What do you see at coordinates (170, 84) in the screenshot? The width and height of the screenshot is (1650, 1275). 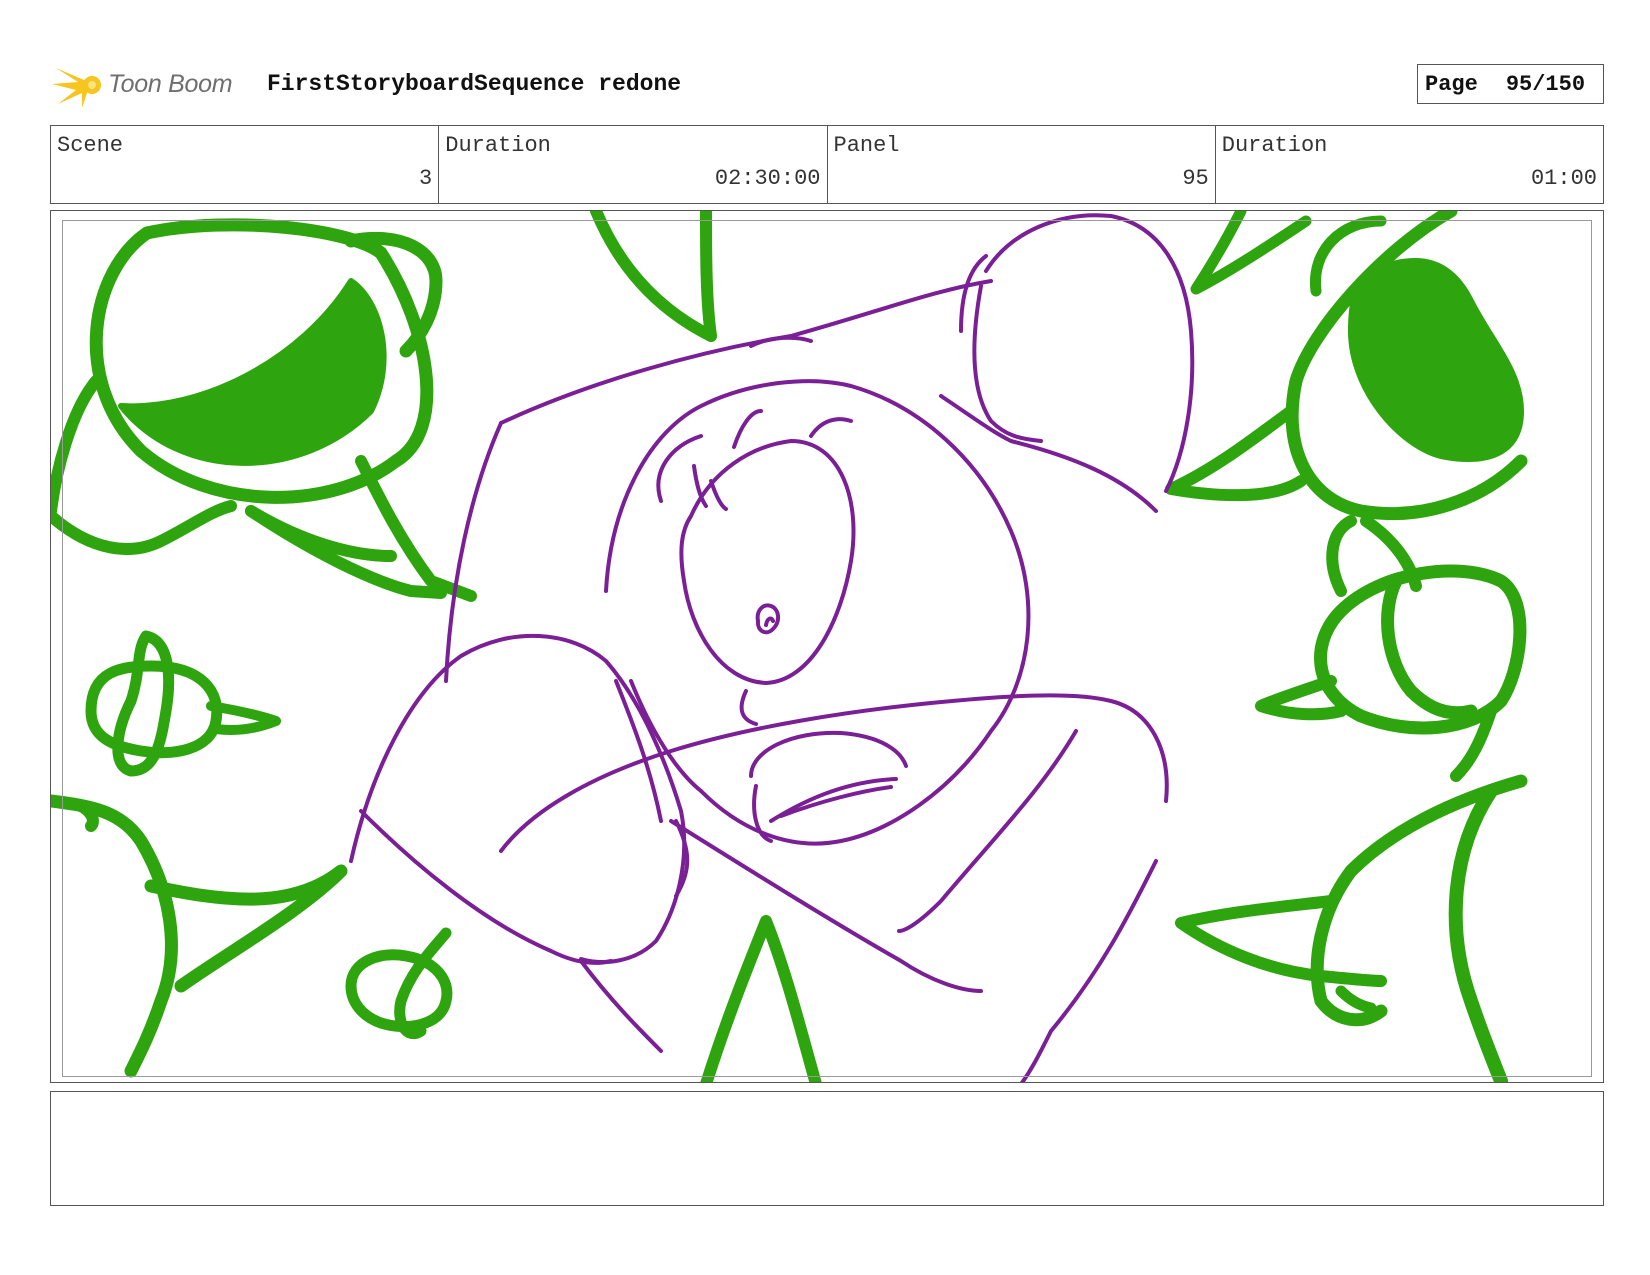 I see `logo-text: Toon Boom` at bounding box center [170, 84].